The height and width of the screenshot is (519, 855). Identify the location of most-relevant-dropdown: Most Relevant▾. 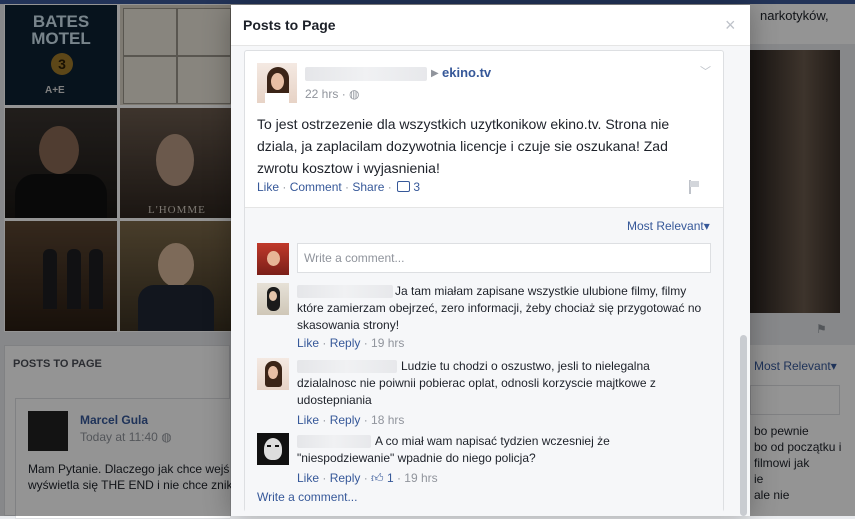
(668, 226).